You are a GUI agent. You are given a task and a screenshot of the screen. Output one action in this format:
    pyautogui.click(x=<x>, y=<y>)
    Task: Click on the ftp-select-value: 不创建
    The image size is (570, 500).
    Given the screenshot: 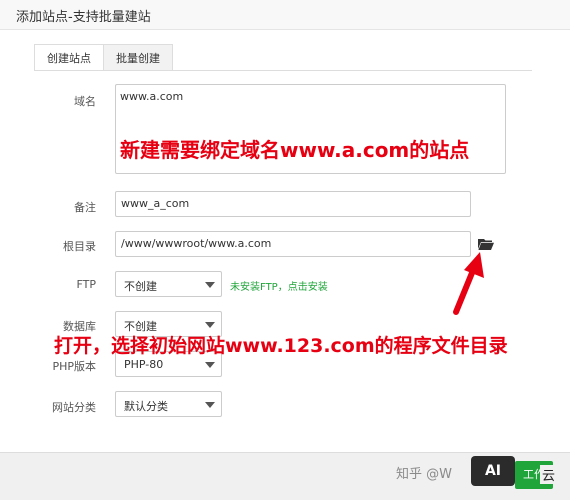 What is the action you would take?
    pyautogui.click(x=140, y=286)
    